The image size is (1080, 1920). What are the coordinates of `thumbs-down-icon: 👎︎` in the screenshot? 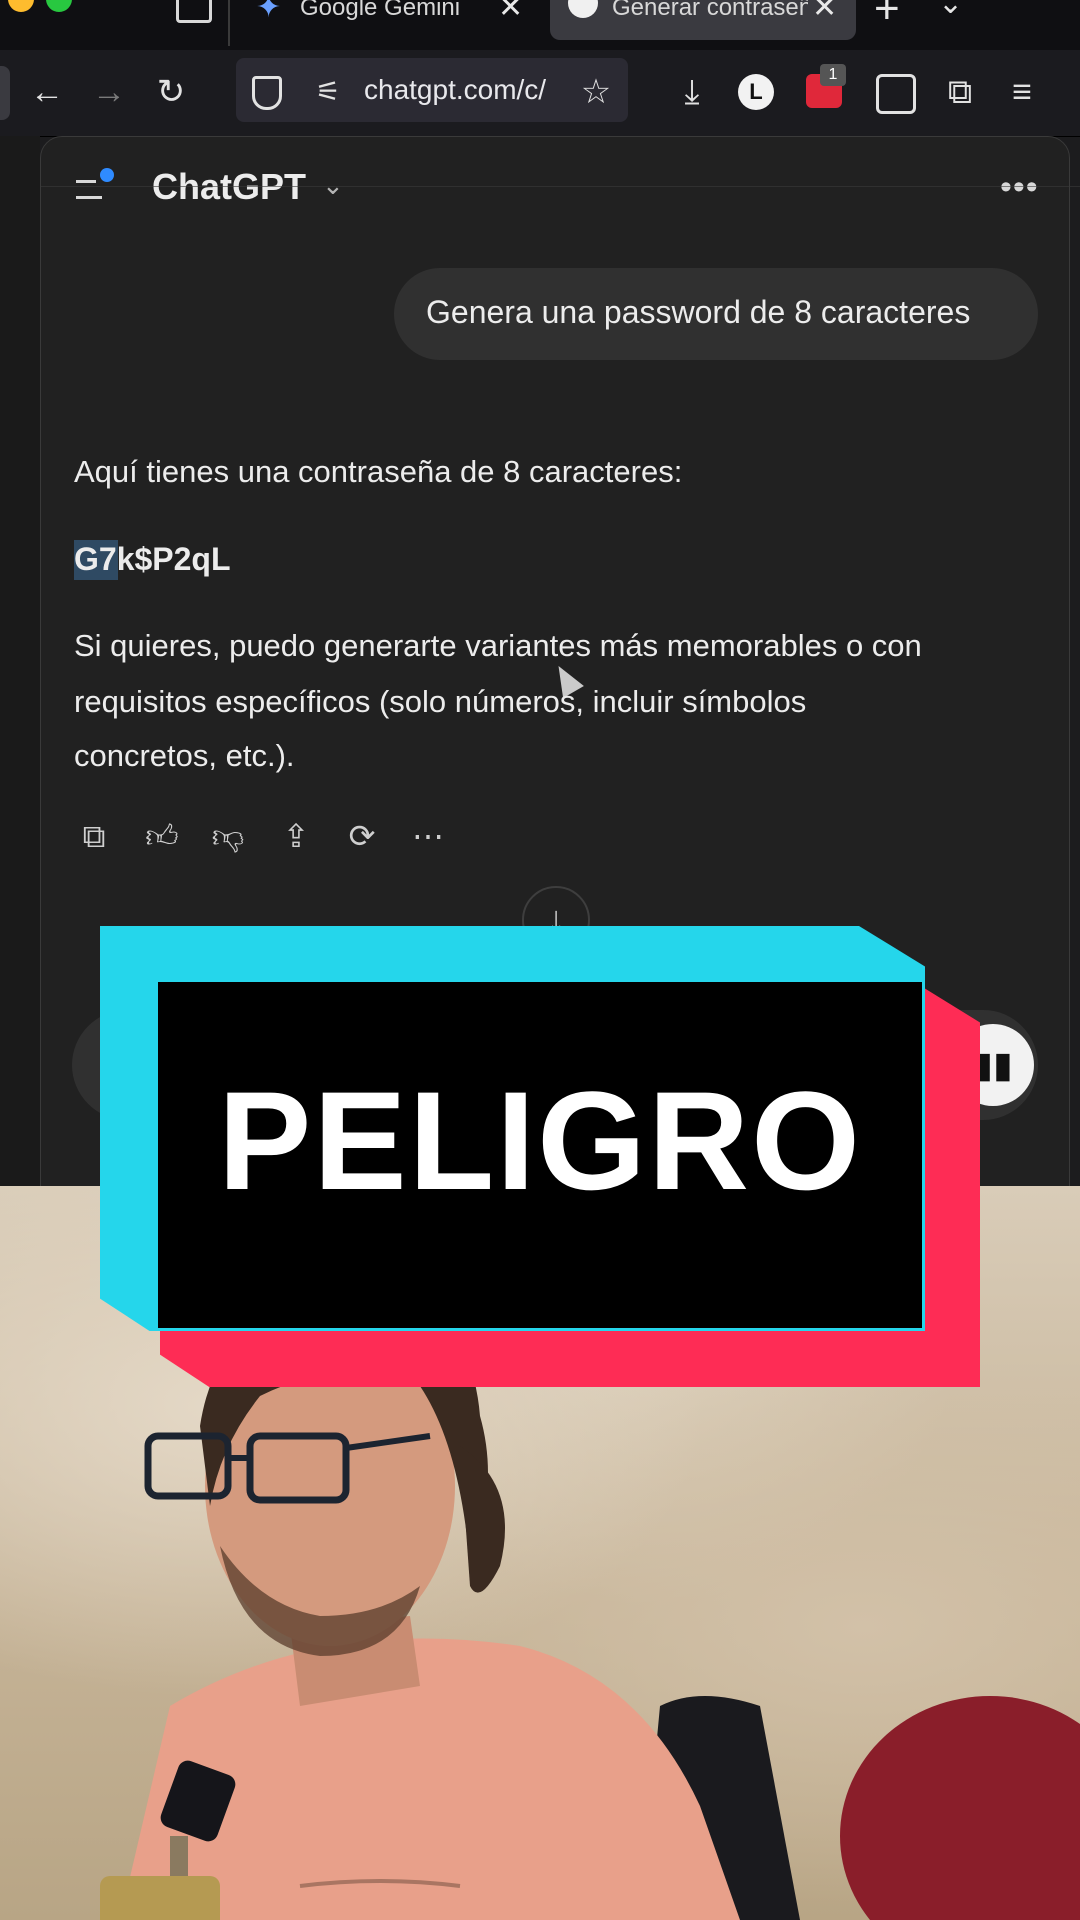 It's located at (228, 836).